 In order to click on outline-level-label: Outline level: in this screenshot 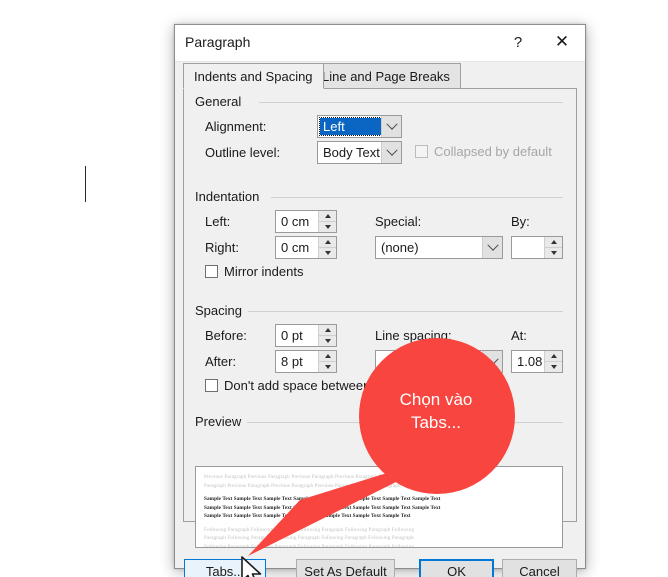, I will do `click(243, 152)`.